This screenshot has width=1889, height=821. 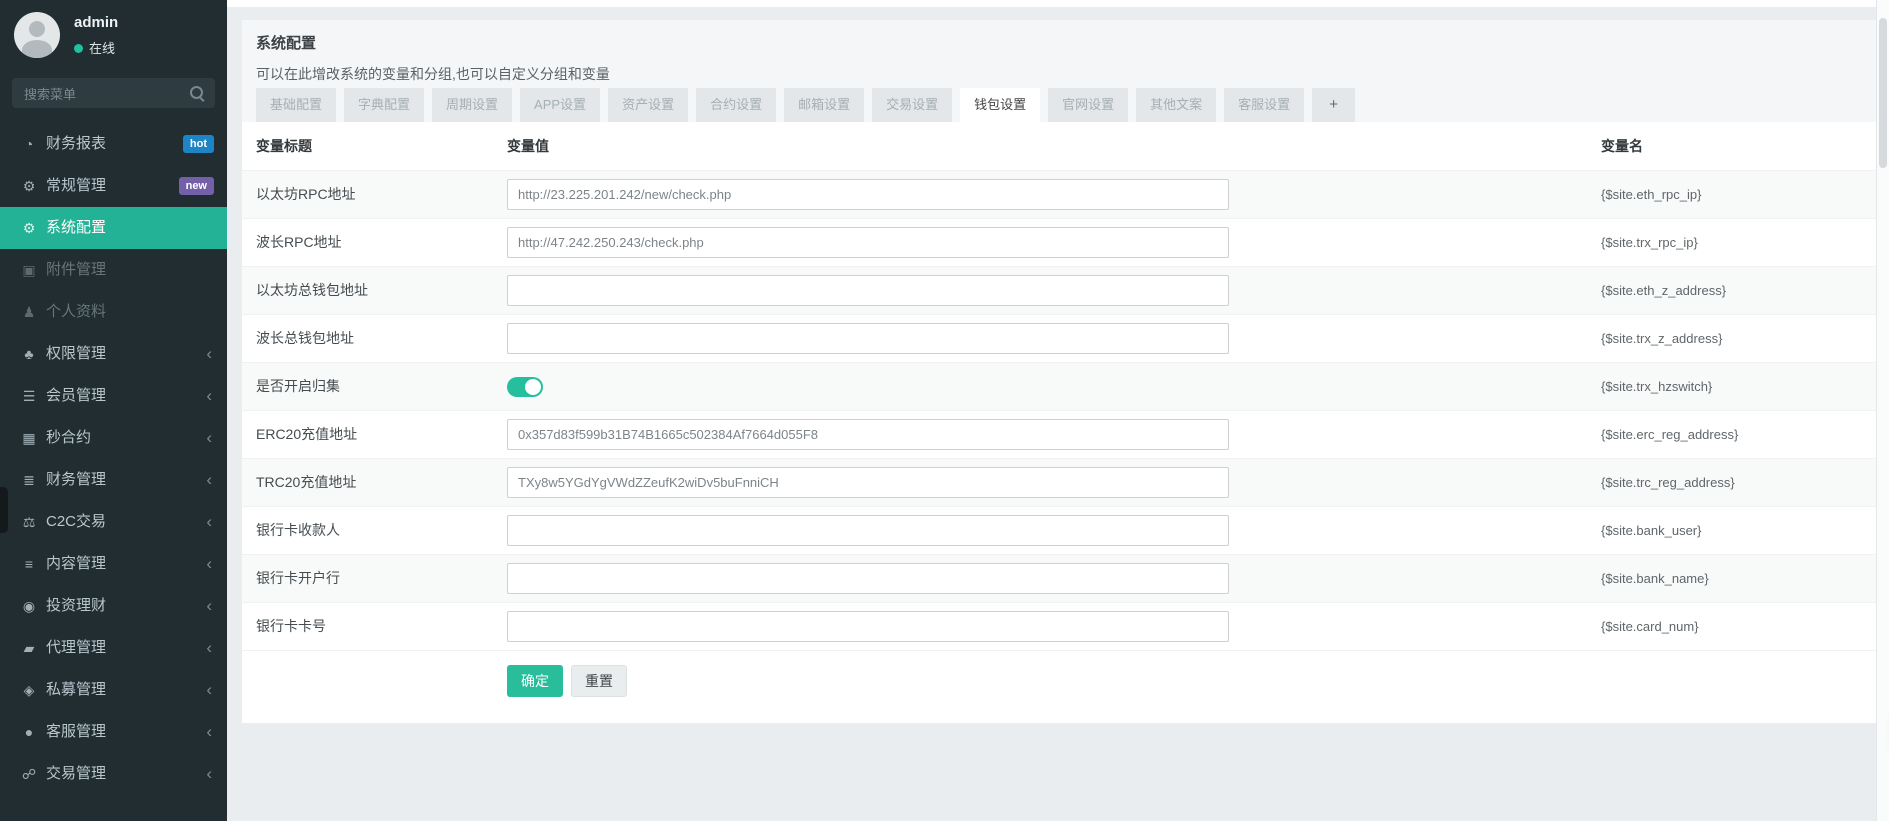 What do you see at coordinates (912, 105) in the screenshot?
I see `tab-trade: 交易设置` at bounding box center [912, 105].